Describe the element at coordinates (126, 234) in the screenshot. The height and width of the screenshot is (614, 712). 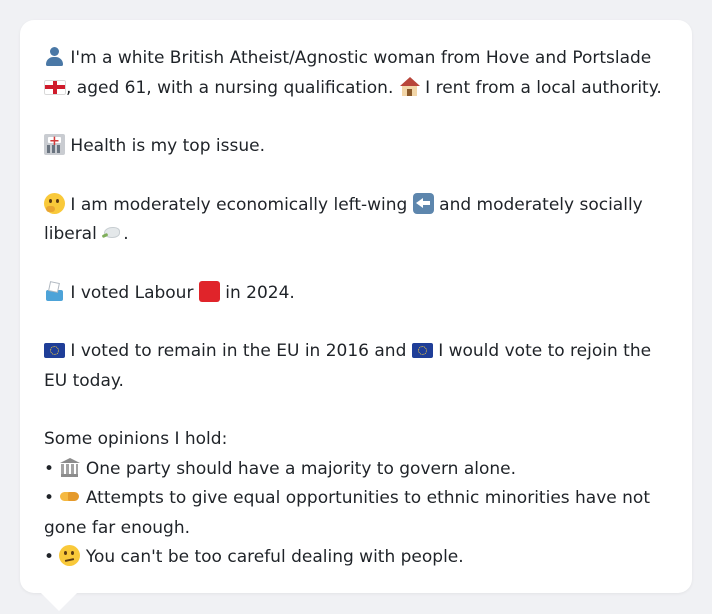
I see `ideology-end-text: .` at that location.